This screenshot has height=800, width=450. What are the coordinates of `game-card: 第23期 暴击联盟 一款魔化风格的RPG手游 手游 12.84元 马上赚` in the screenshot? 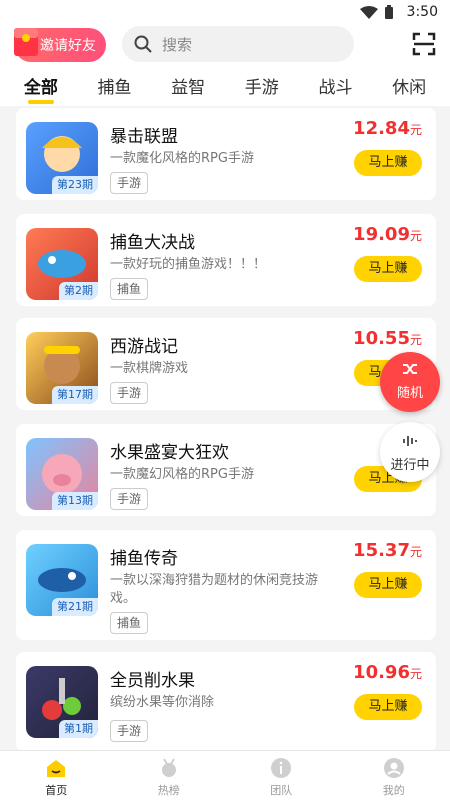 It's located at (226, 154).